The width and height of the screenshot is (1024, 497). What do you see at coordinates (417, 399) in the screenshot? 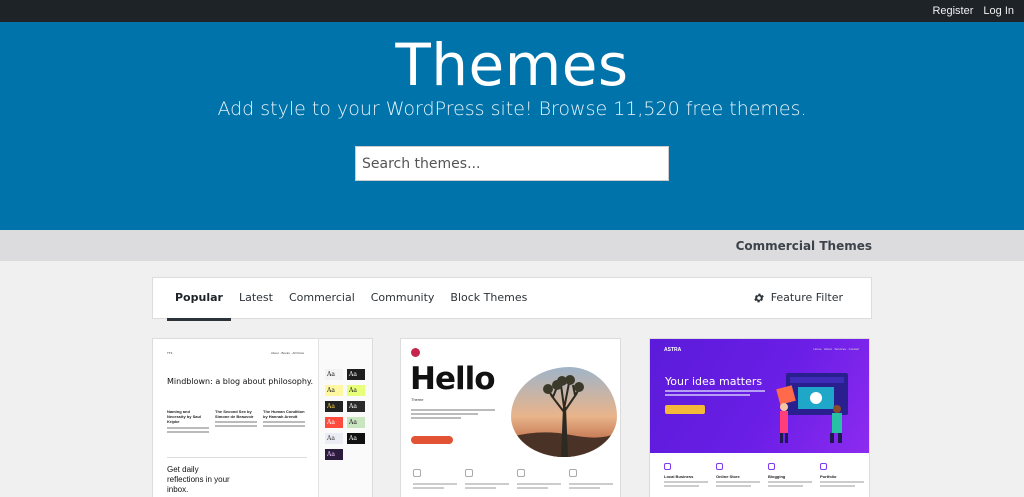
I see `card-preview-subtitle: Theme` at bounding box center [417, 399].